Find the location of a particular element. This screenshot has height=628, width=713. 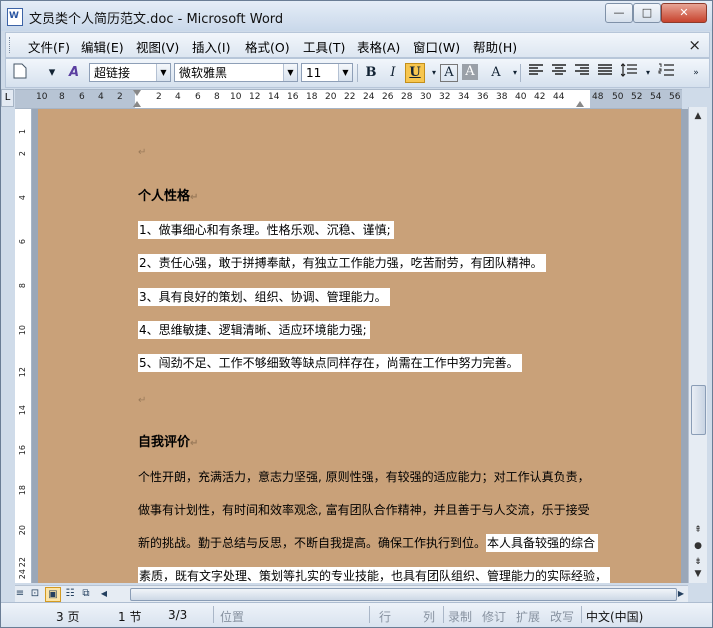

select-browse-object-icon: ● is located at coordinates (698, 546).